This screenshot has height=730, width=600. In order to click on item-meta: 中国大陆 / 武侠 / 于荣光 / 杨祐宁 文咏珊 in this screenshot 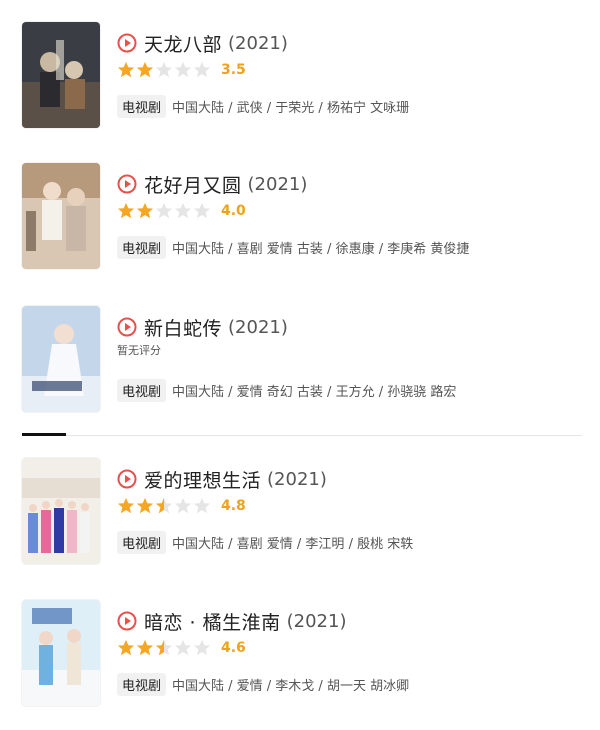, I will do `click(291, 108)`.